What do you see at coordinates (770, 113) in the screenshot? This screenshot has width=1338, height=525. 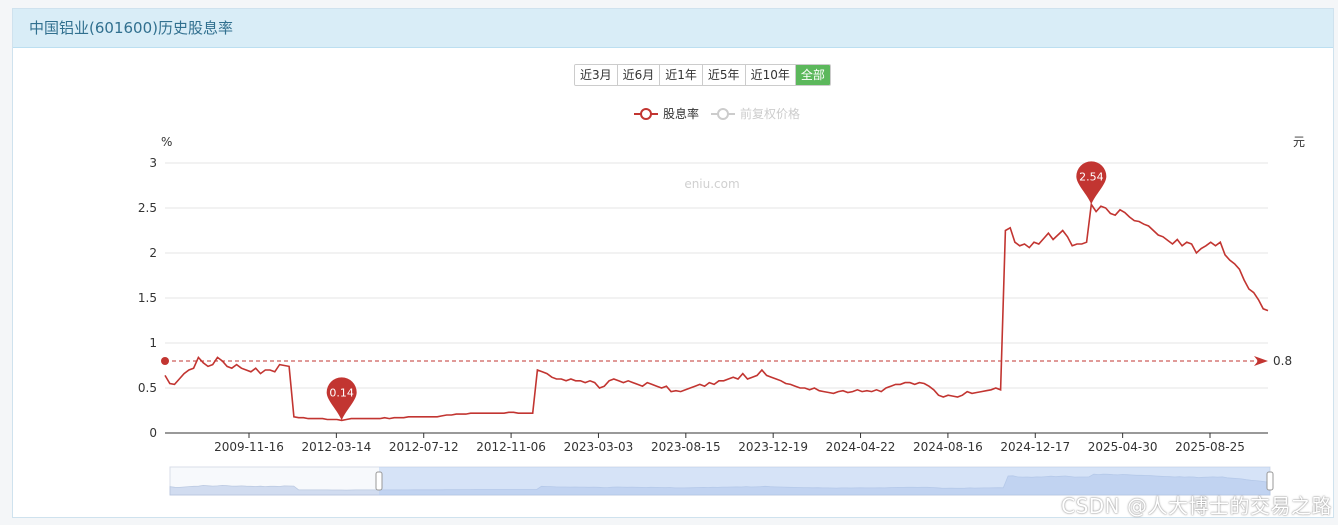 I see `legend-label-price: 前复权价格` at bounding box center [770, 113].